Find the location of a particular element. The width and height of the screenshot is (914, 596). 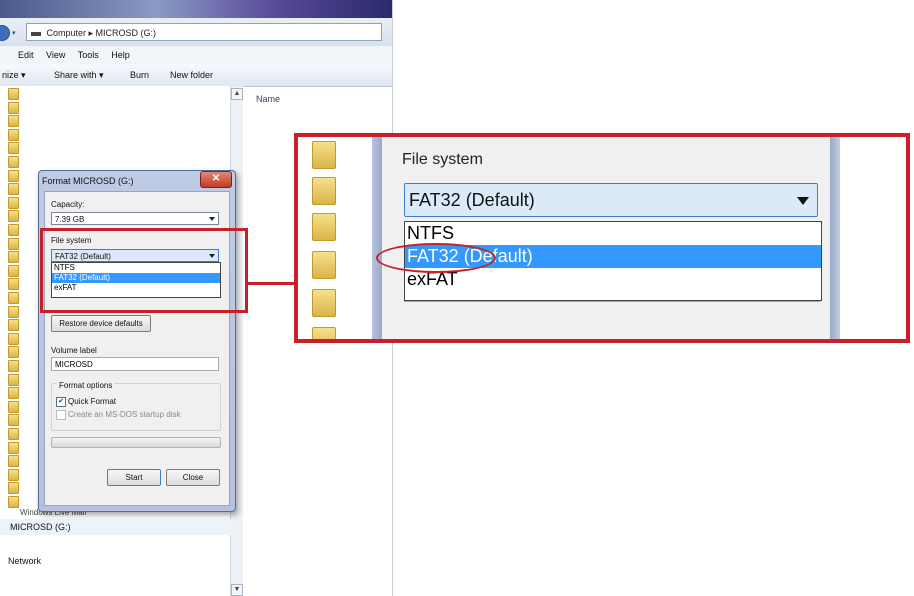

share-with-button: Share with ▾ is located at coordinates (79, 75).